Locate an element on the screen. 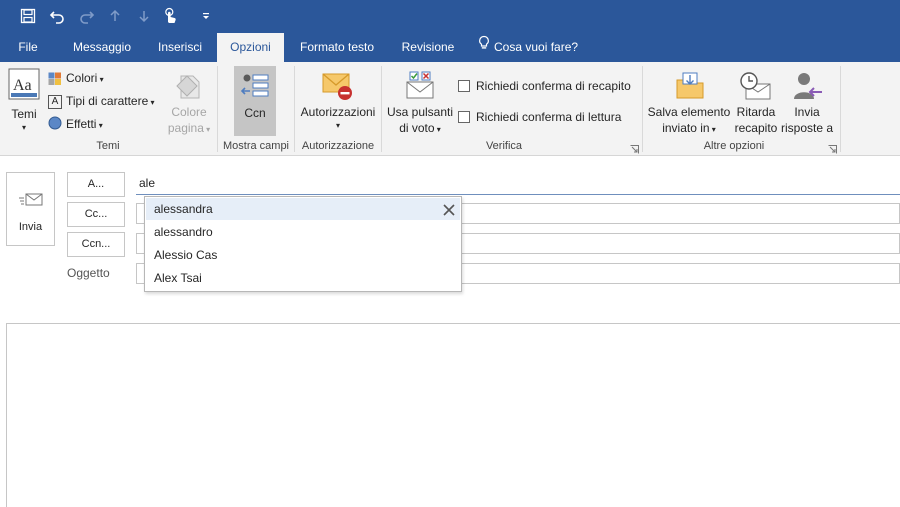  group-label-mostra-campi: Mostra campi is located at coordinates (256, 146).